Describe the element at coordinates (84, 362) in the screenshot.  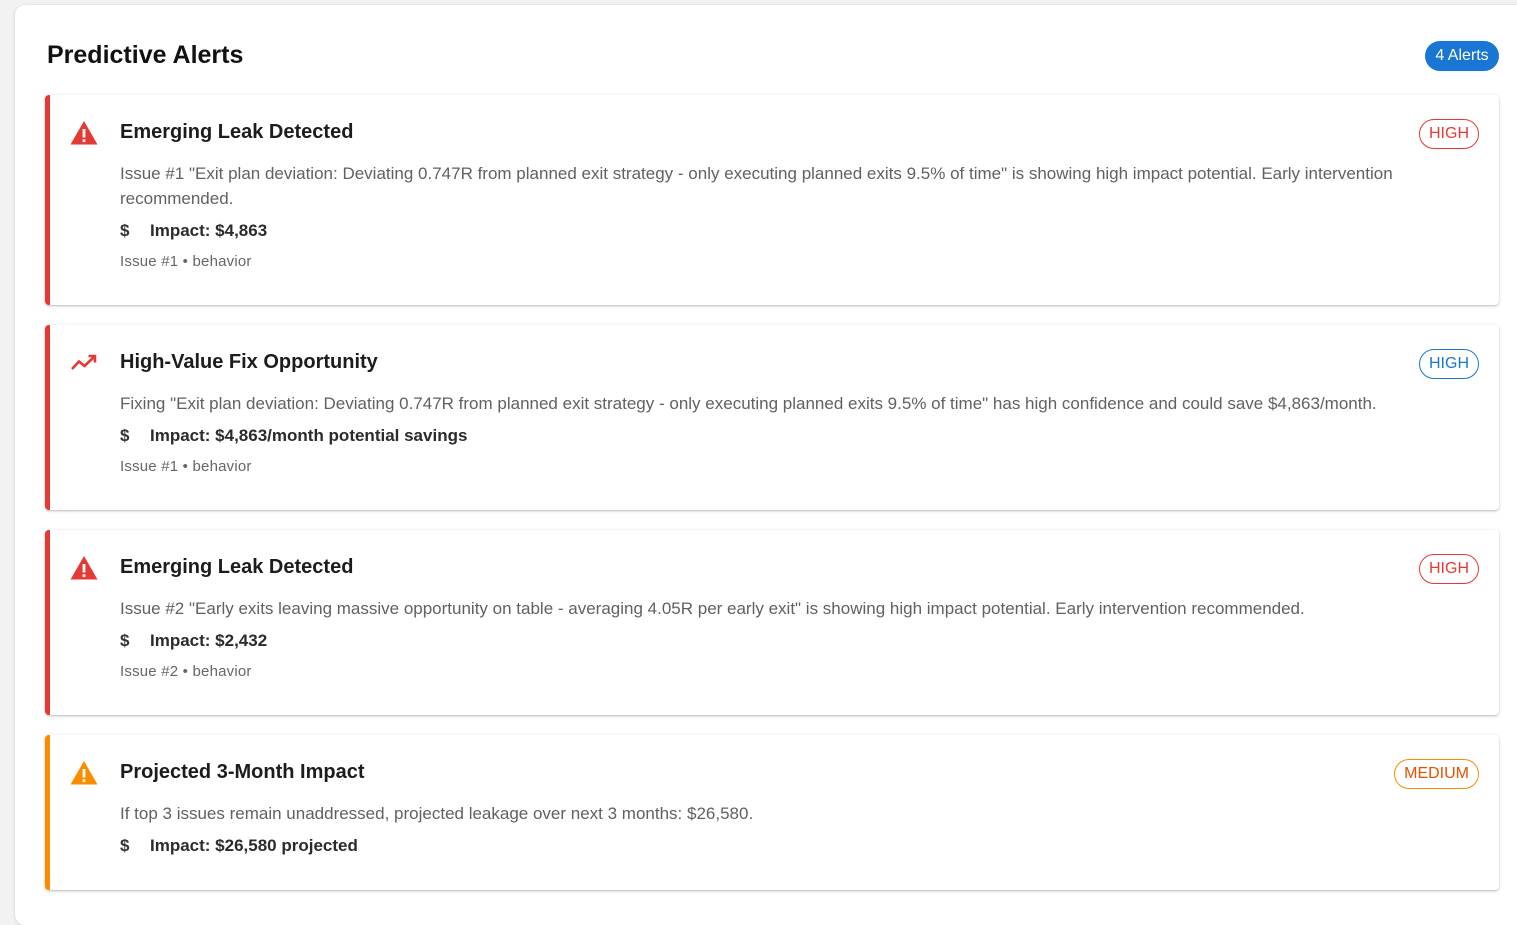
I see `trending-up-icon` at that location.